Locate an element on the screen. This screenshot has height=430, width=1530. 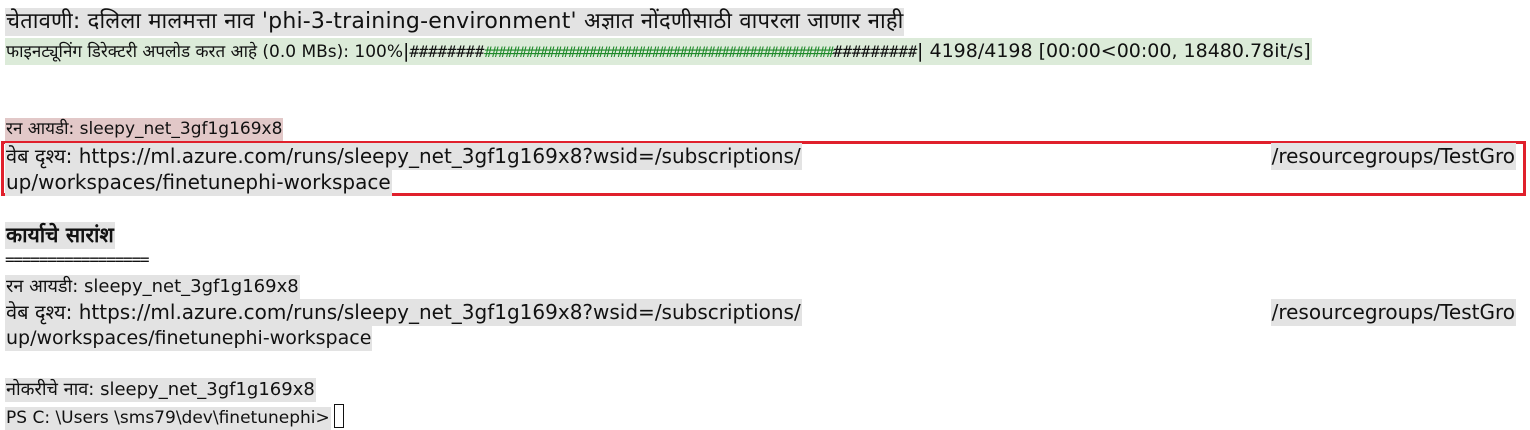
summary-run-id: रन आयडी: sleepy_net_3gf1g169x8 is located at coordinates (152, 287).